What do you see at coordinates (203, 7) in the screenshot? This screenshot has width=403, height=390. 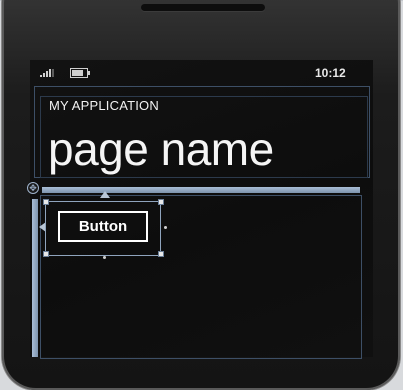 I see `phone-speaker` at bounding box center [203, 7].